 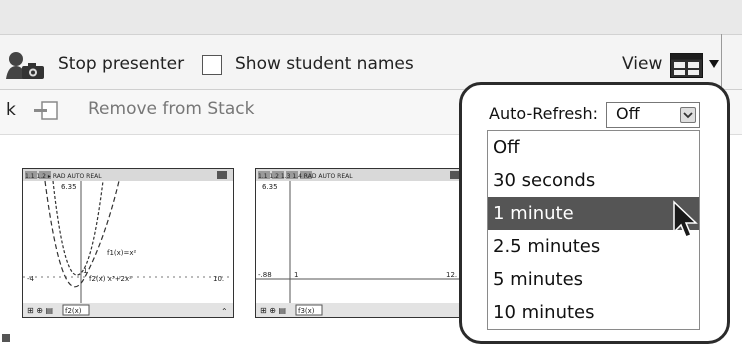 I want to click on remove-stack-icon, so click(x=46, y=111).